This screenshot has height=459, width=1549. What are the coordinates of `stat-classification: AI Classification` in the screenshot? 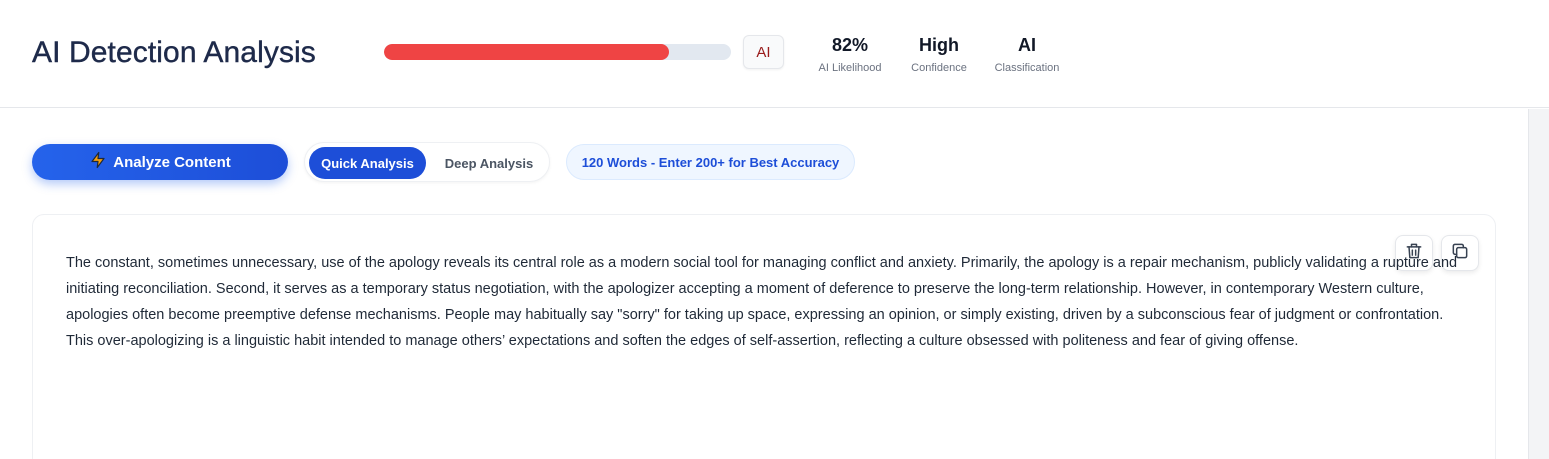 It's located at (1027, 54).